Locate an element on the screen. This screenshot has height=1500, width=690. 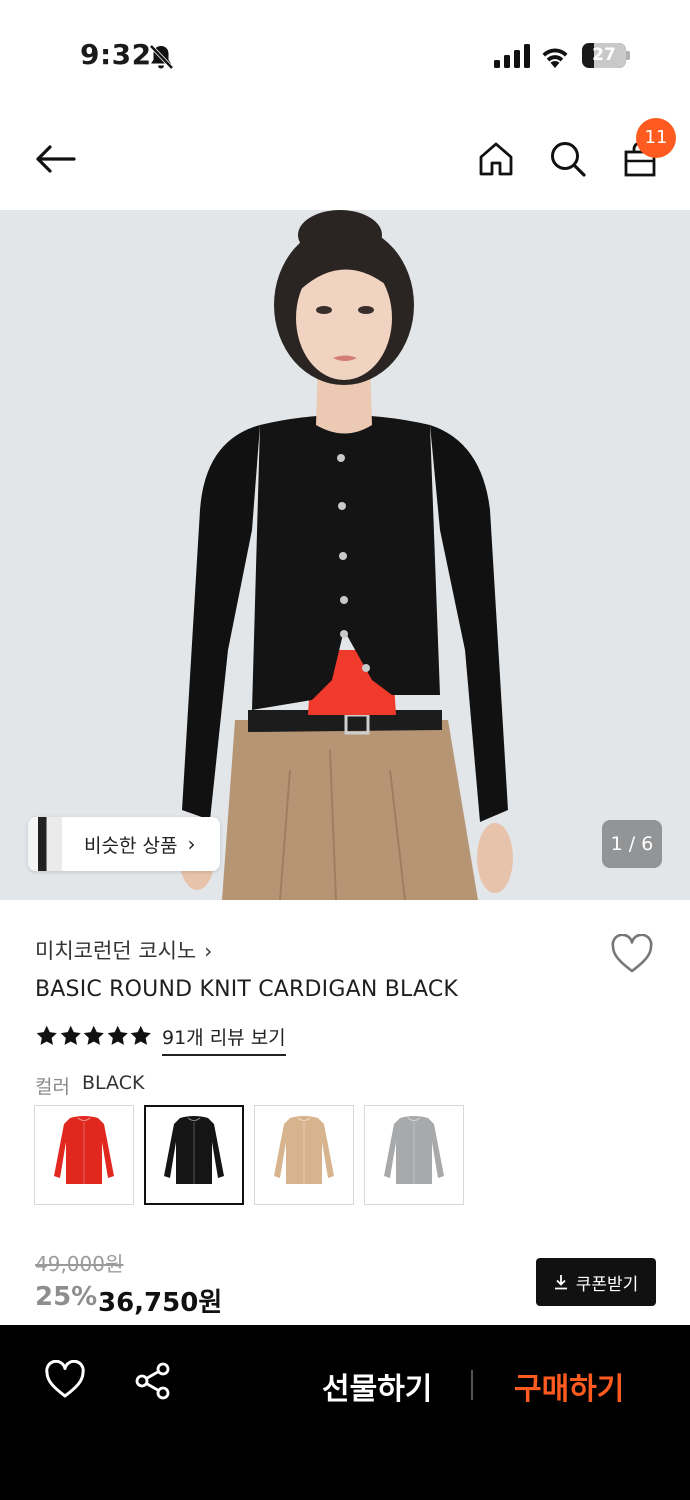
bell-off-icon is located at coordinates (161, 57).